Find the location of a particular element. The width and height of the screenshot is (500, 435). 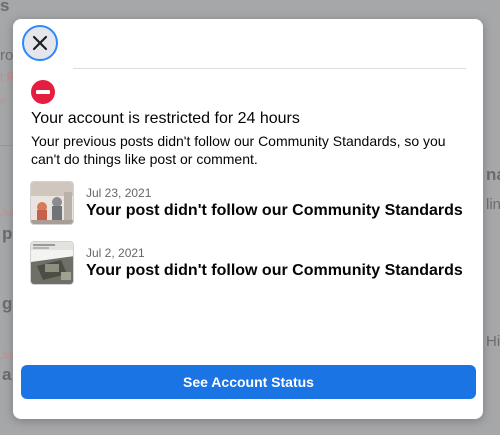

item-date: Jul 23, 2021 is located at coordinates (119, 193).